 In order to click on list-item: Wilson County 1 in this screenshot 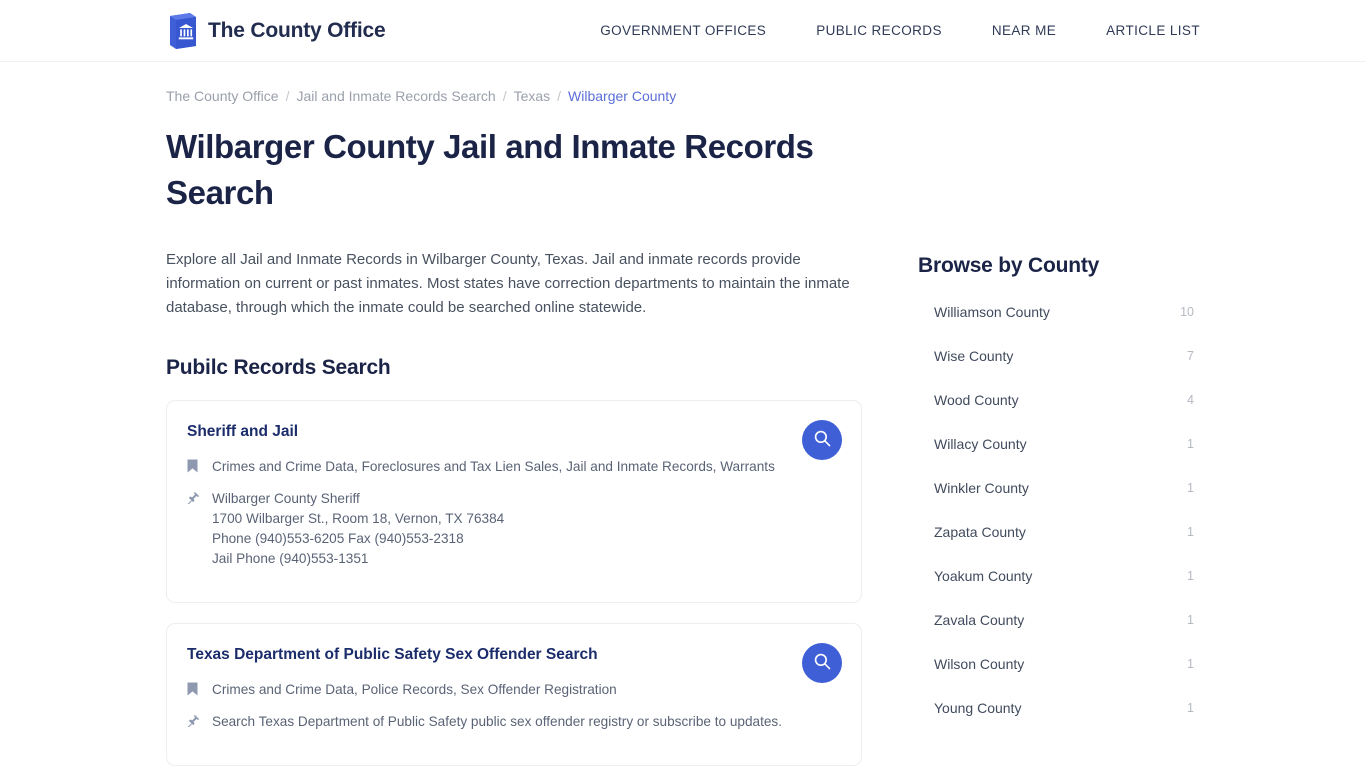, I will do `click(1063, 664)`.